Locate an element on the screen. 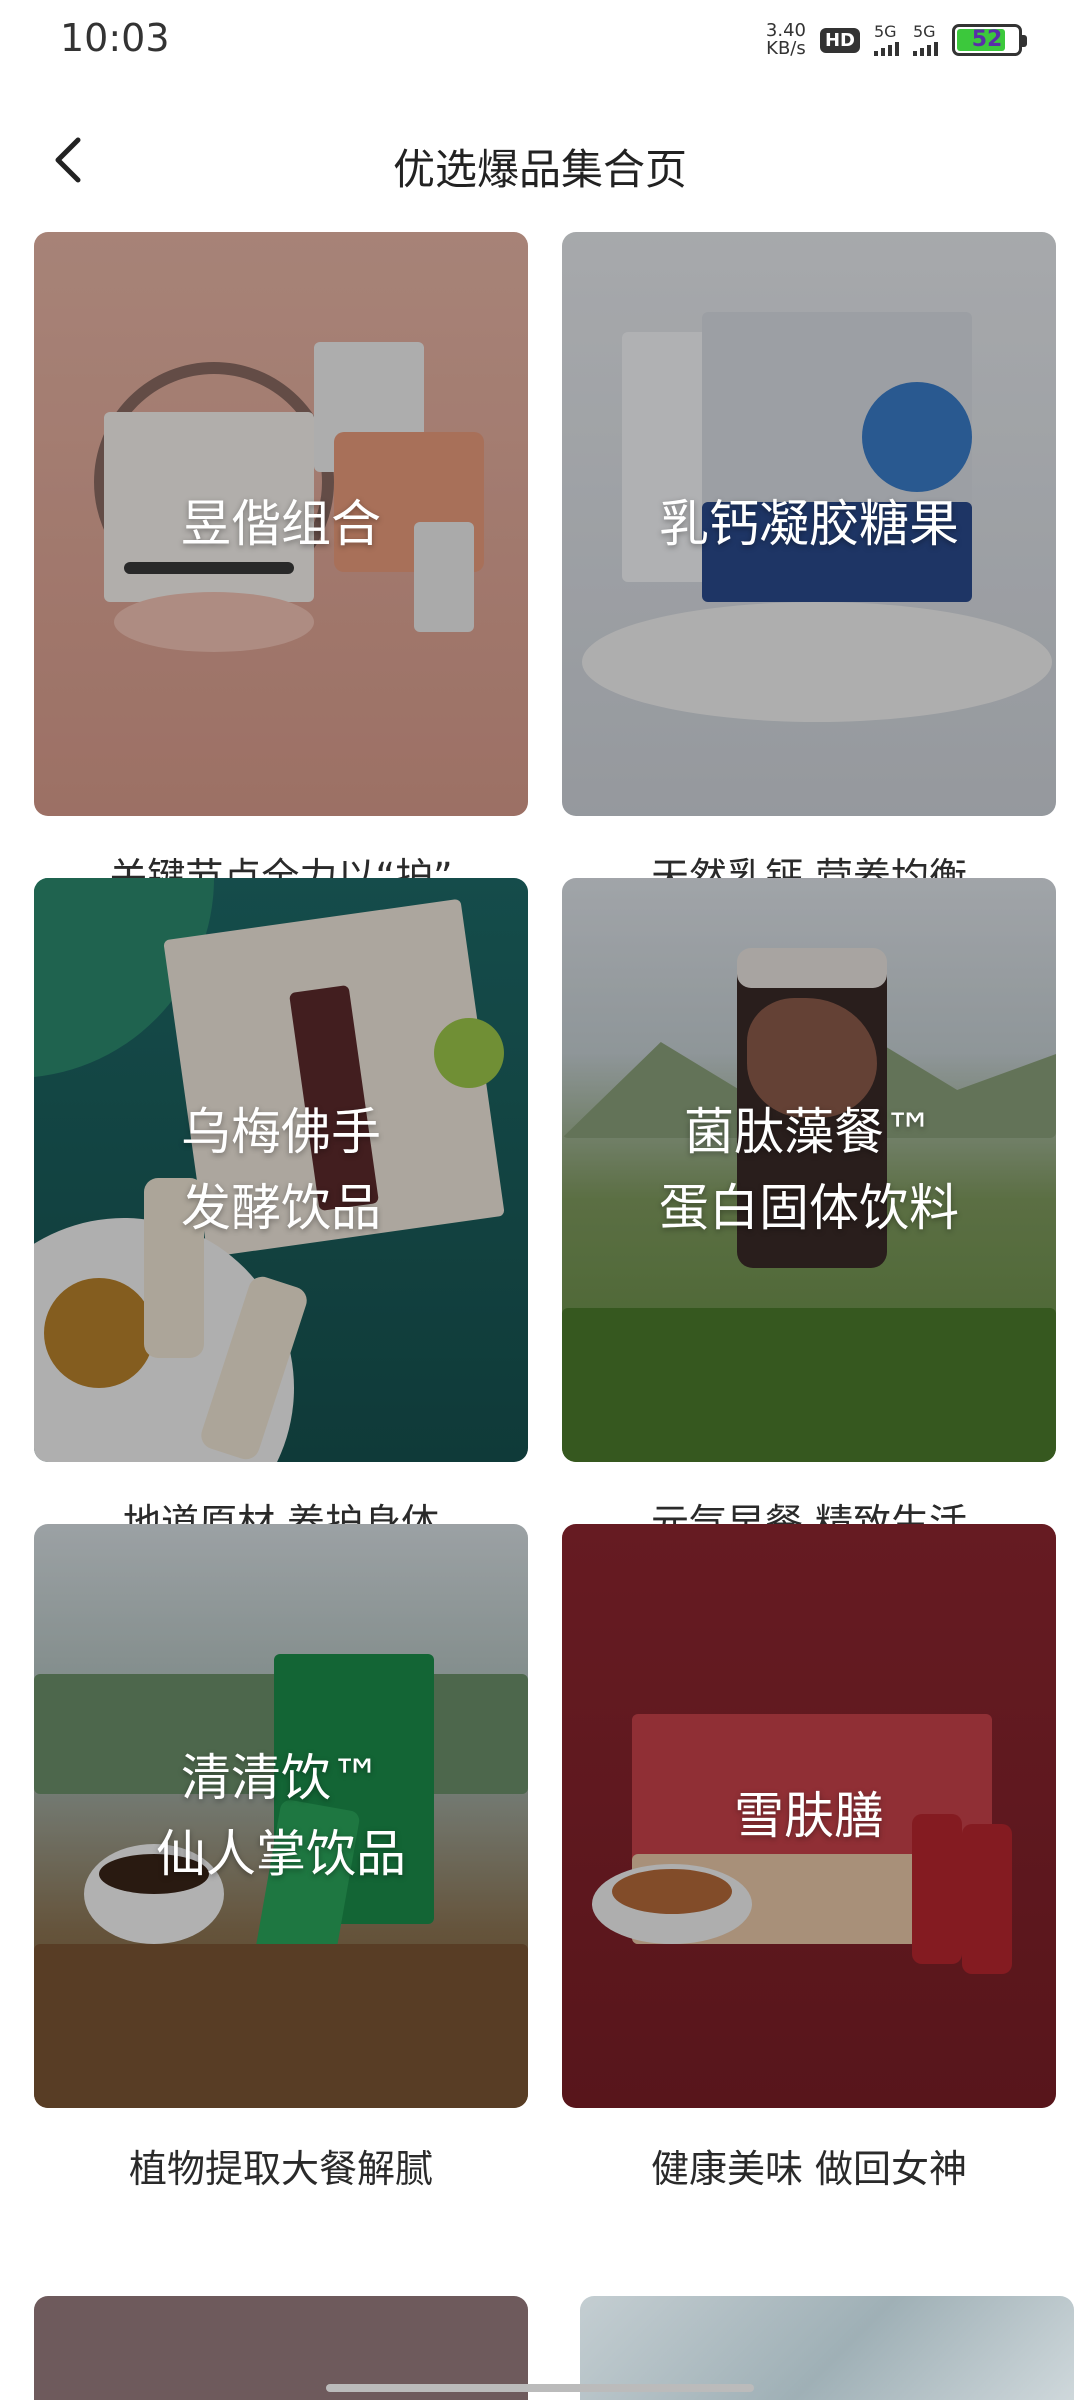 This screenshot has width=1080, height=2400. product-card: 乳钙凝胶糖果 天然乳钙 营养均衡 is located at coordinates (809, 566).